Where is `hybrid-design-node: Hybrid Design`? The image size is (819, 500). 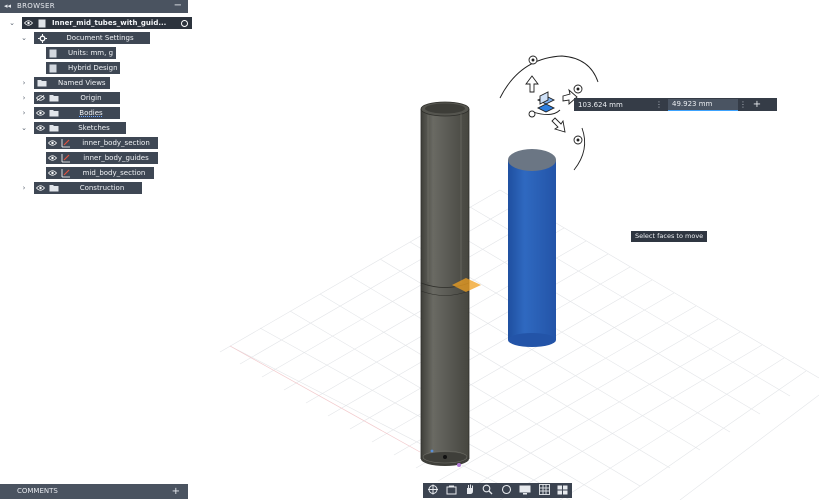
hybrid-design-node: Hybrid Design is located at coordinates (83, 68).